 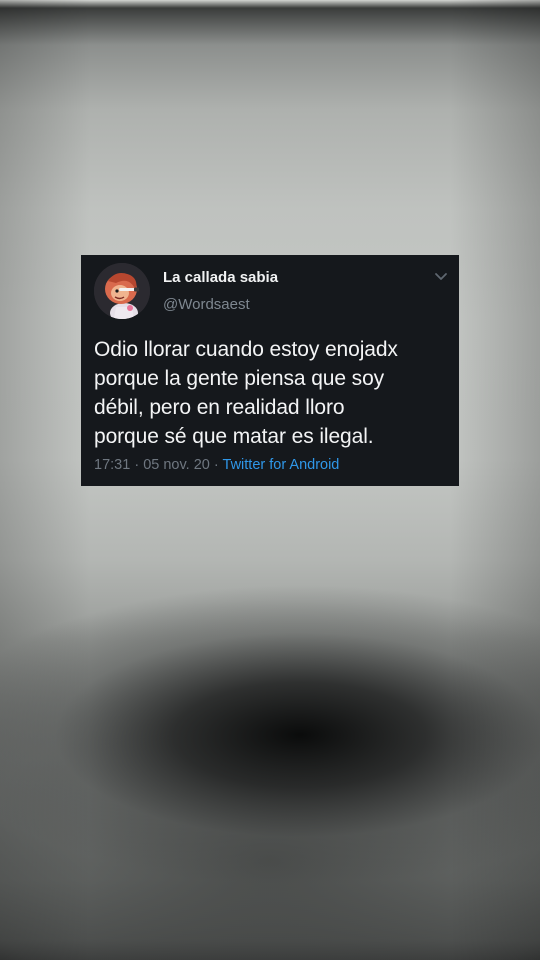 I want to click on tweet-date: 05 nov. 20, so click(x=176, y=465).